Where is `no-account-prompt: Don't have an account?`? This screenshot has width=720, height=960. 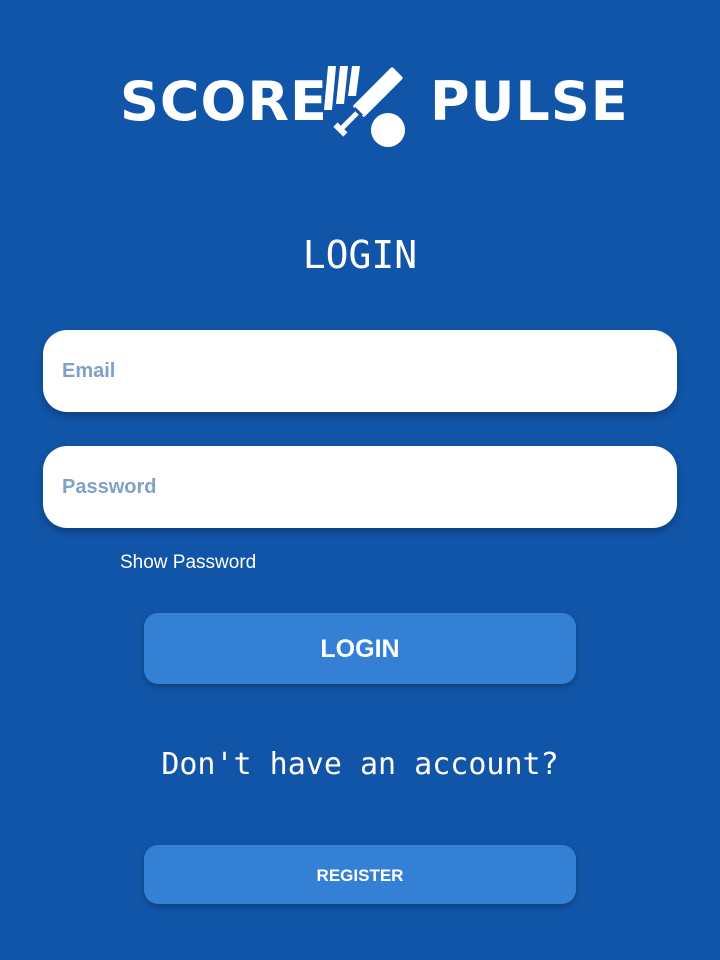
no-account-prompt: Don't have an account? is located at coordinates (360, 764).